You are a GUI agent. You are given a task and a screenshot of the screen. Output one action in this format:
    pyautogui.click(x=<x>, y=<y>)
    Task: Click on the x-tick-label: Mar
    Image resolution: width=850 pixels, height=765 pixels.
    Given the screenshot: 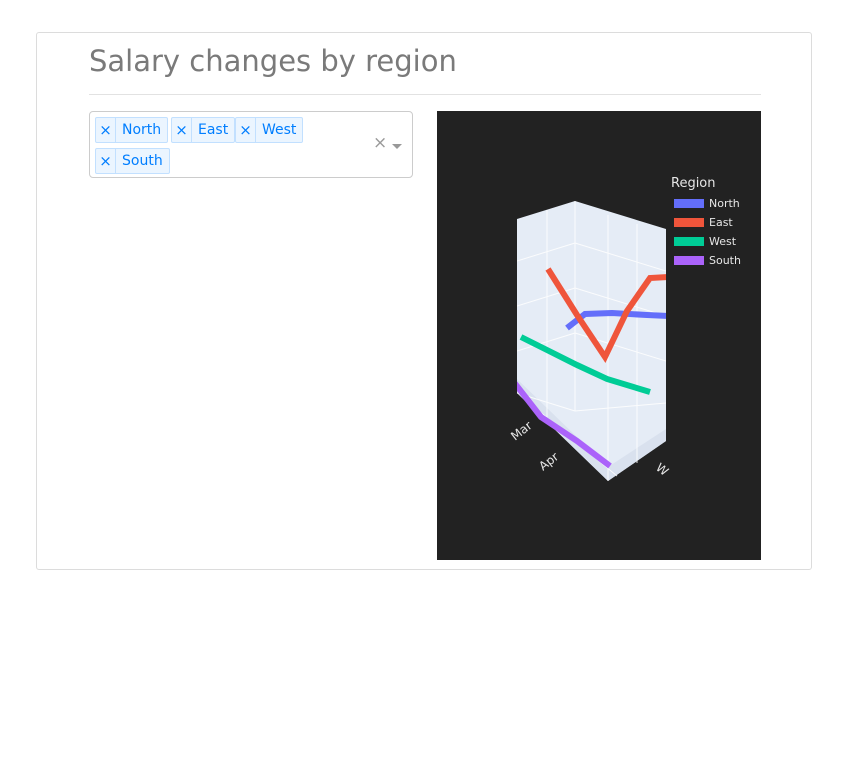 What is the action you would take?
    pyautogui.click(x=521, y=430)
    